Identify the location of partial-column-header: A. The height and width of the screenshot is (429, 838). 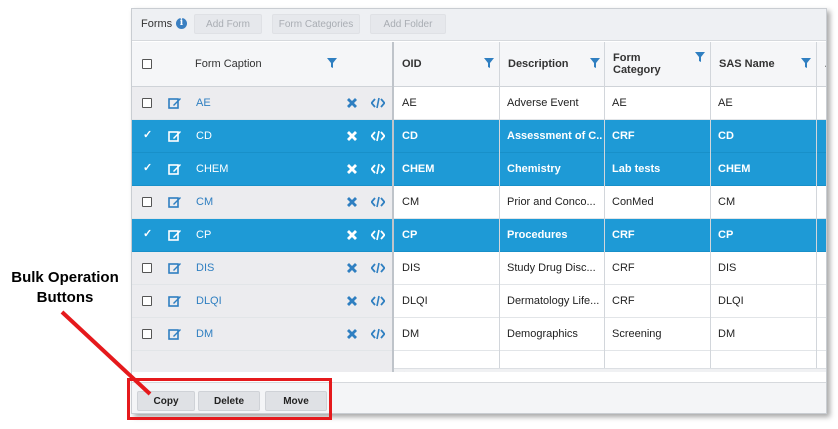
(821, 64).